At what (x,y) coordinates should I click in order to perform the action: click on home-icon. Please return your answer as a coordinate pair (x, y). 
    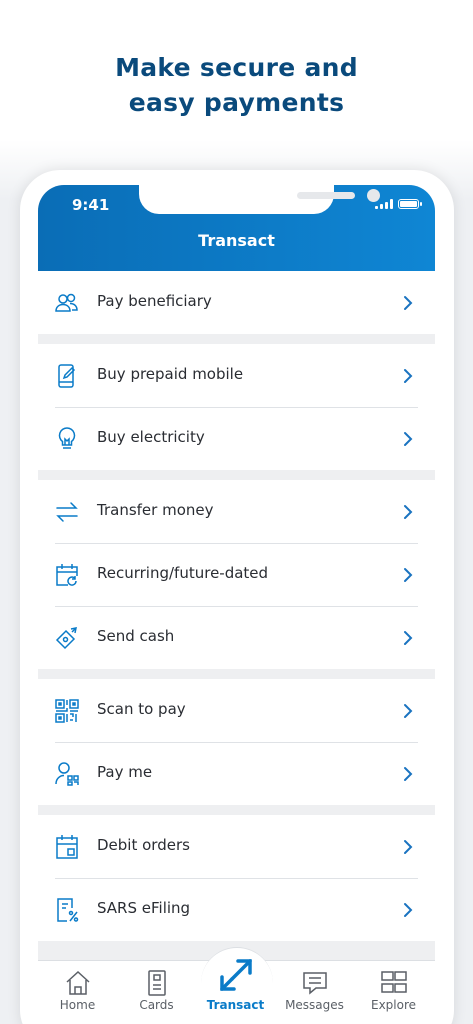
    Looking at the image, I should click on (78, 982).